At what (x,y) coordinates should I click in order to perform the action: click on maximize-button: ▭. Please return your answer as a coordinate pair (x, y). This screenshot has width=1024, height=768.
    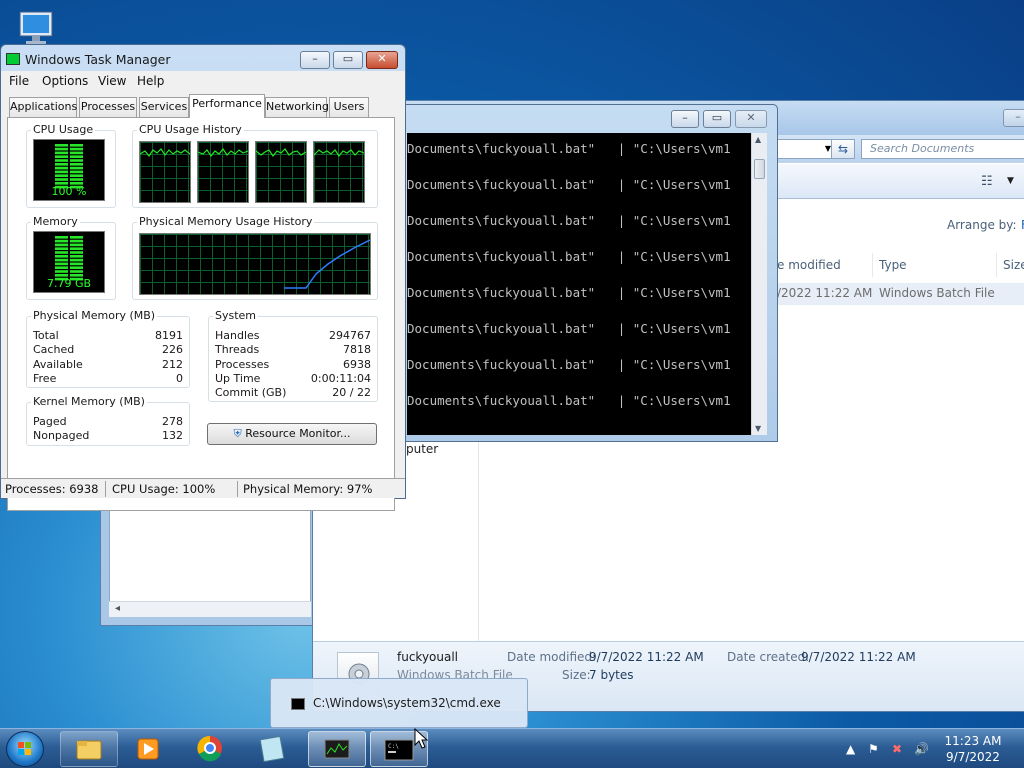
    Looking at the image, I should click on (348, 60).